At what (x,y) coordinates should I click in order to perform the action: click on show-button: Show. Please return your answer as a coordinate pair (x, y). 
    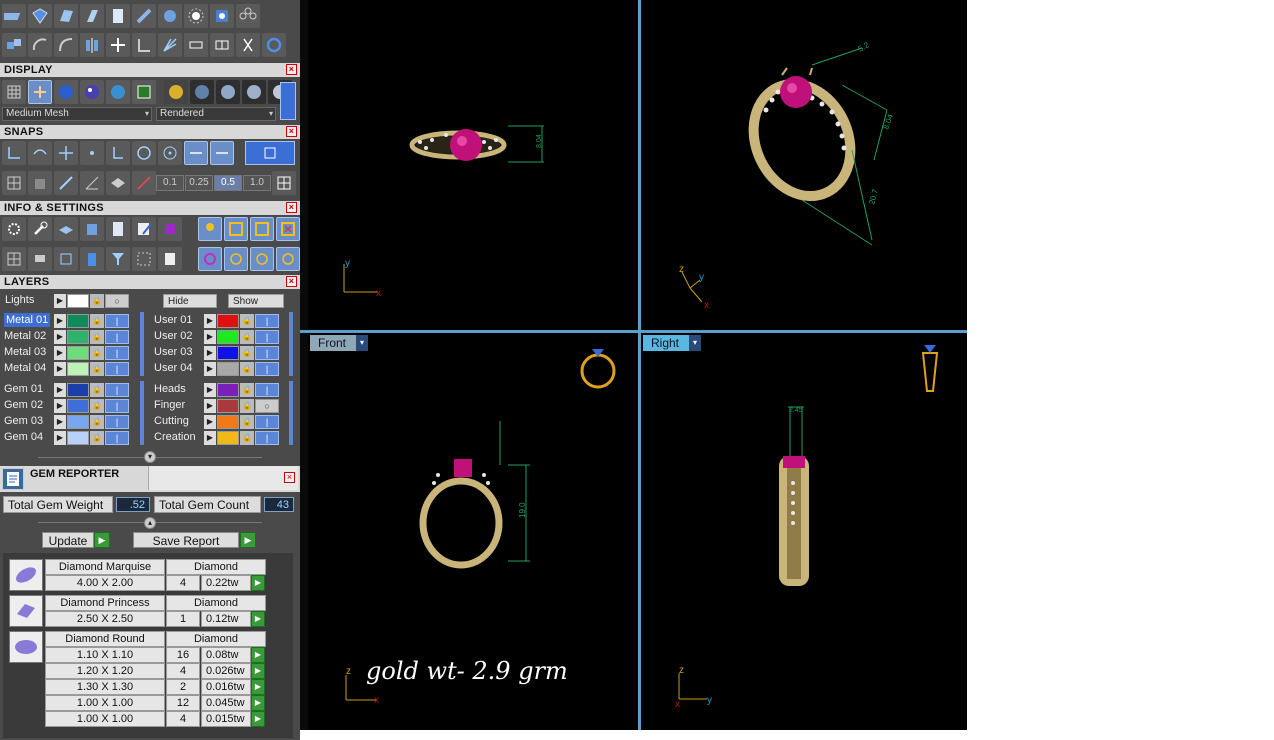
    Looking at the image, I should click on (256, 301).